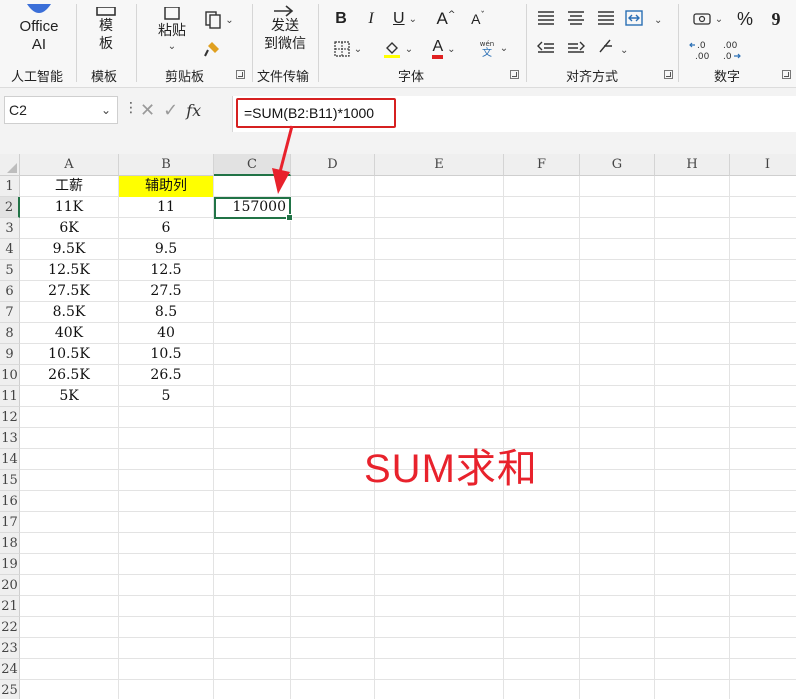  Describe the element at coordinates (10, 396) in the screenshot. I see `row-header-11: 11` at that location.